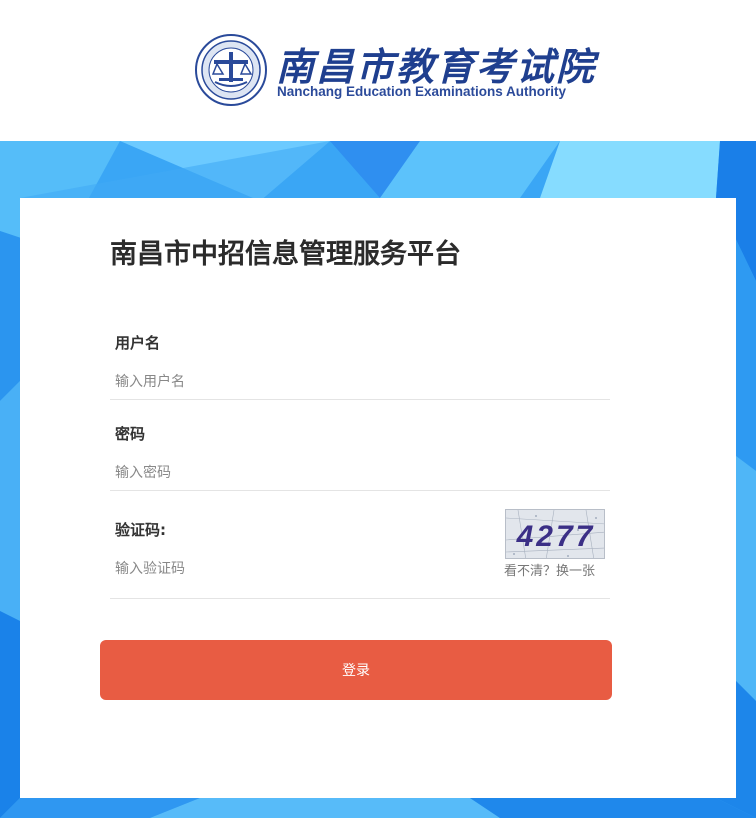 Image resolution: width=756 pixels, height=818 pixels. What do you see at coordinates (285, 254) in the screenshot?
I see `page-title: 南昌市中招信息管理服务平台` at bounding box center [285, 254].